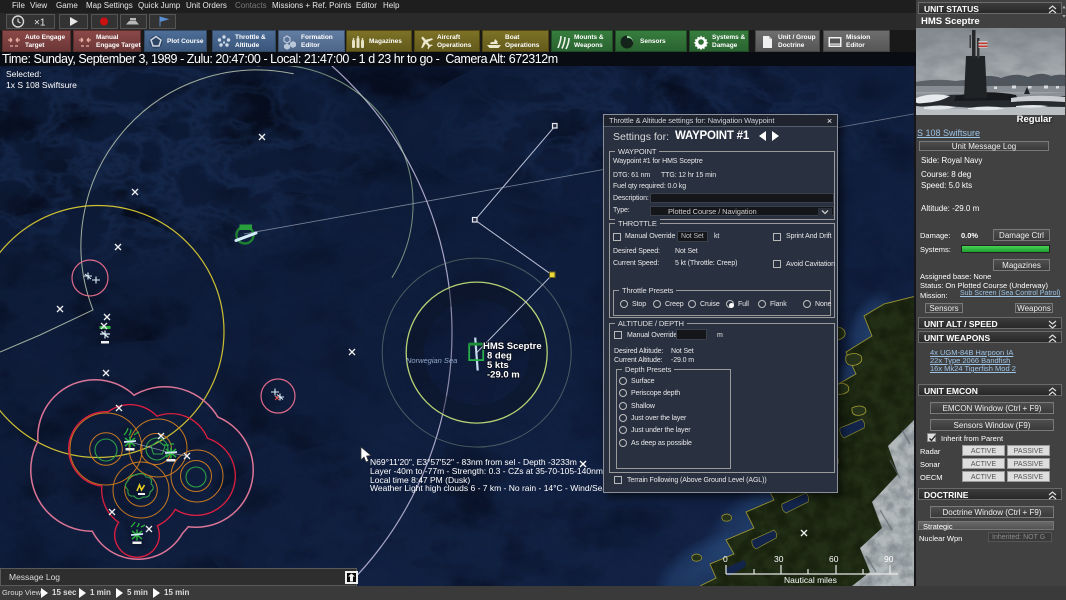  What do you see at coordinates (834, 559) in the screenshot?
I see `svg-text: 60` at bounding box center [834, 559].